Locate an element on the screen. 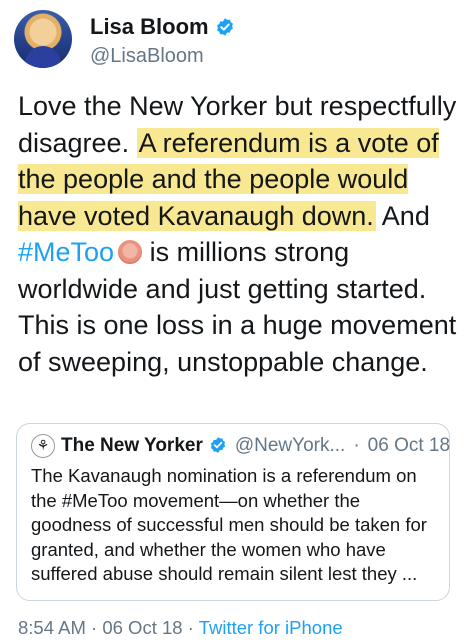 This screenshot has height=643, width=475. tweet-source-link: Twitter for iPhone is located at coordinates (271, 627).